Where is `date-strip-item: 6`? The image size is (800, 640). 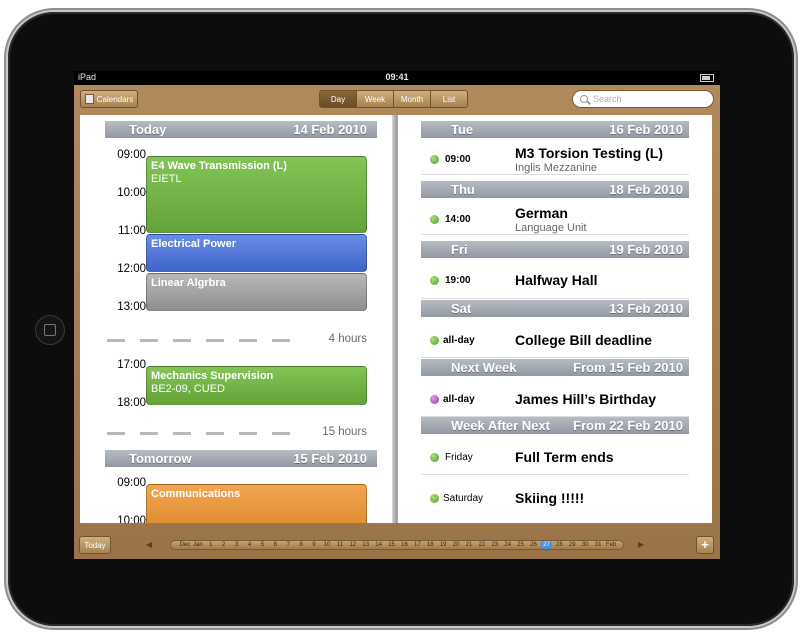
date-strip-item: 6 is located at coordinates (275, 545).